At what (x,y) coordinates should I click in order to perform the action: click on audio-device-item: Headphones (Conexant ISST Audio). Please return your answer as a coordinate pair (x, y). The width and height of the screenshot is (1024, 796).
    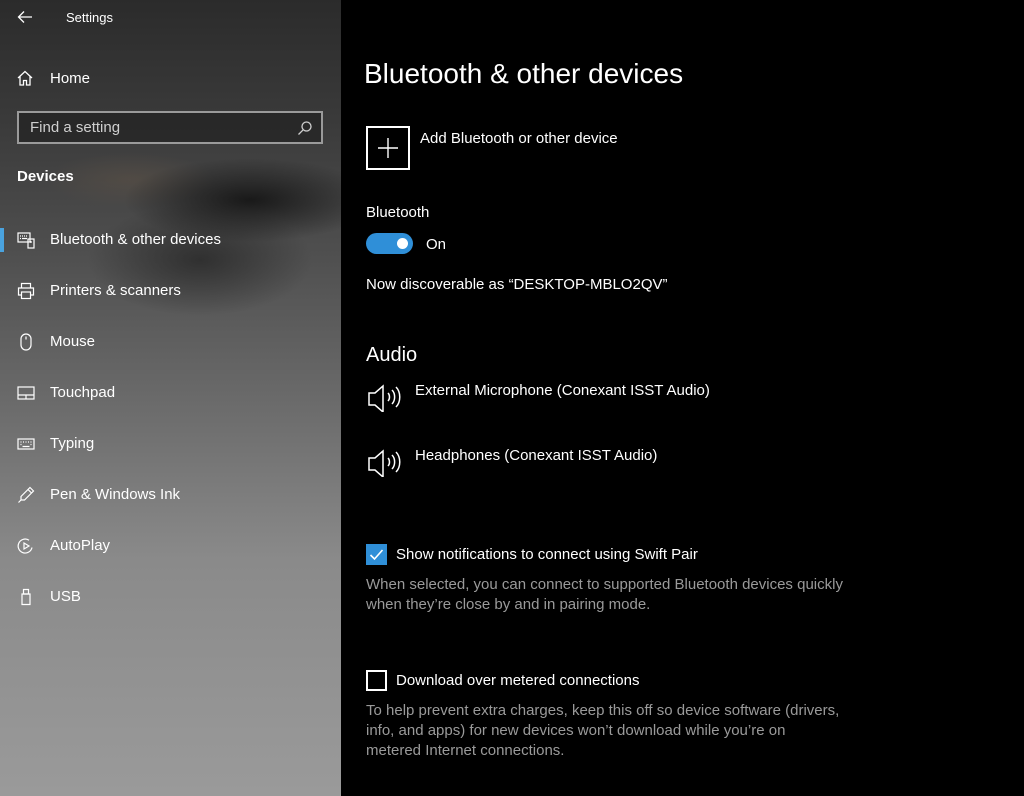
    Looking at the image, I should click on (511, 462).